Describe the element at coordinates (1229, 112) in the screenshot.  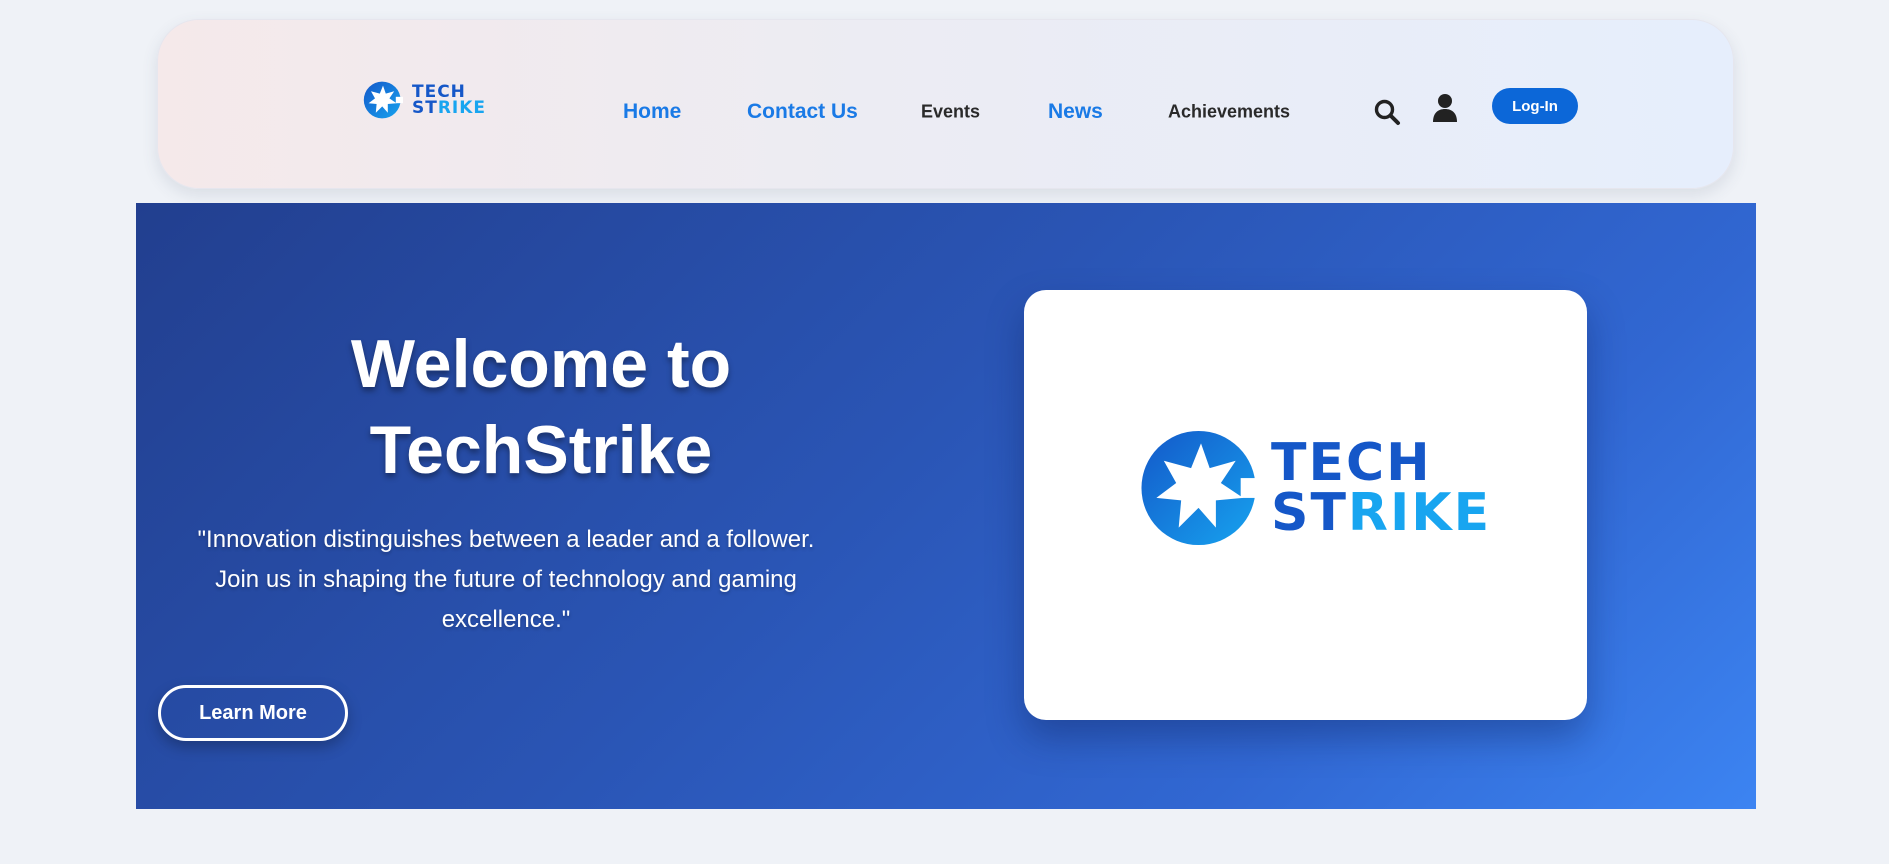
I see `nav-link-achievements: Achievements` at that location.